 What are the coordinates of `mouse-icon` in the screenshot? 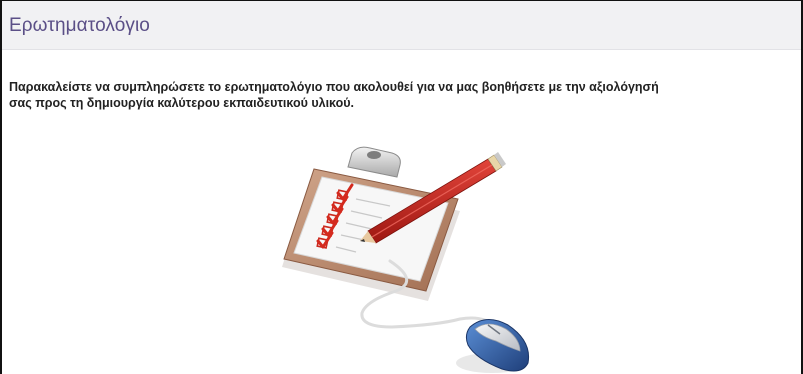 It's located at (493, 346).